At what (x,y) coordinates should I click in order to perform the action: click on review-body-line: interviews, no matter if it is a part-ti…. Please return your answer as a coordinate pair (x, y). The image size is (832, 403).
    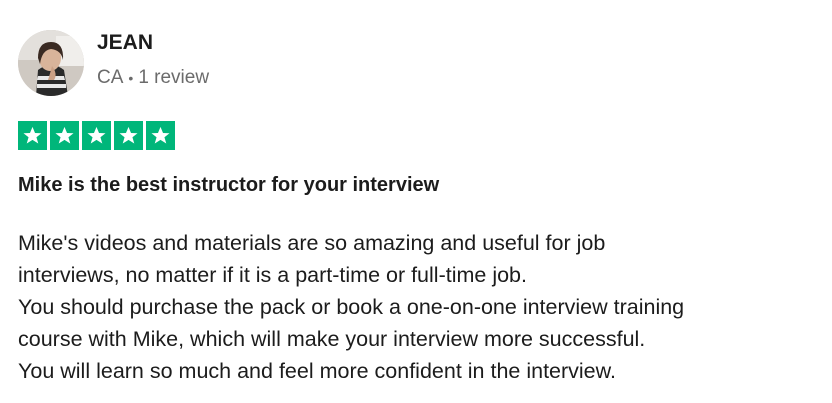
    Looking at the image, I should click on (272, 275).